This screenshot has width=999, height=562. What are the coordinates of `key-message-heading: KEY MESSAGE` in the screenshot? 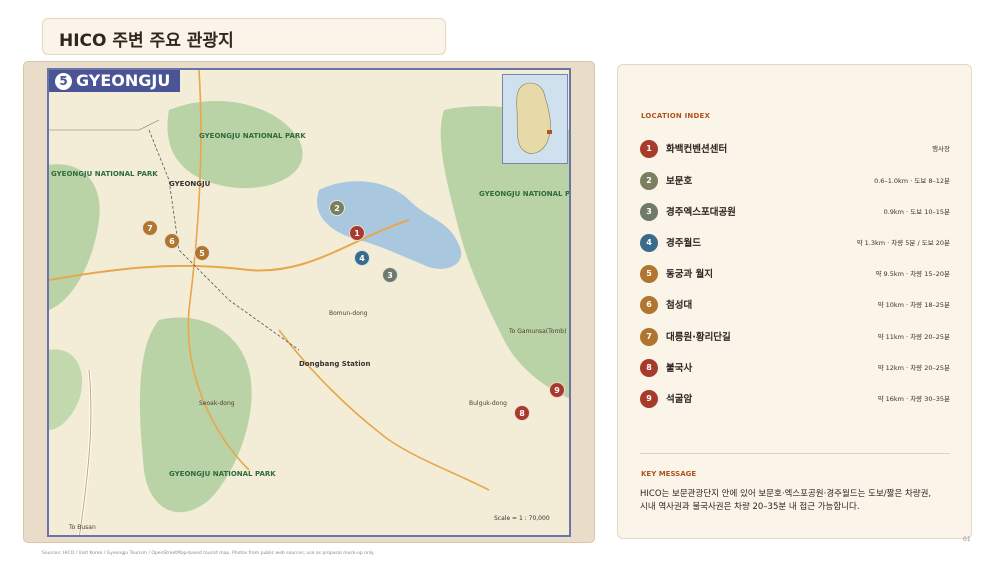 It's located at (669, 474).